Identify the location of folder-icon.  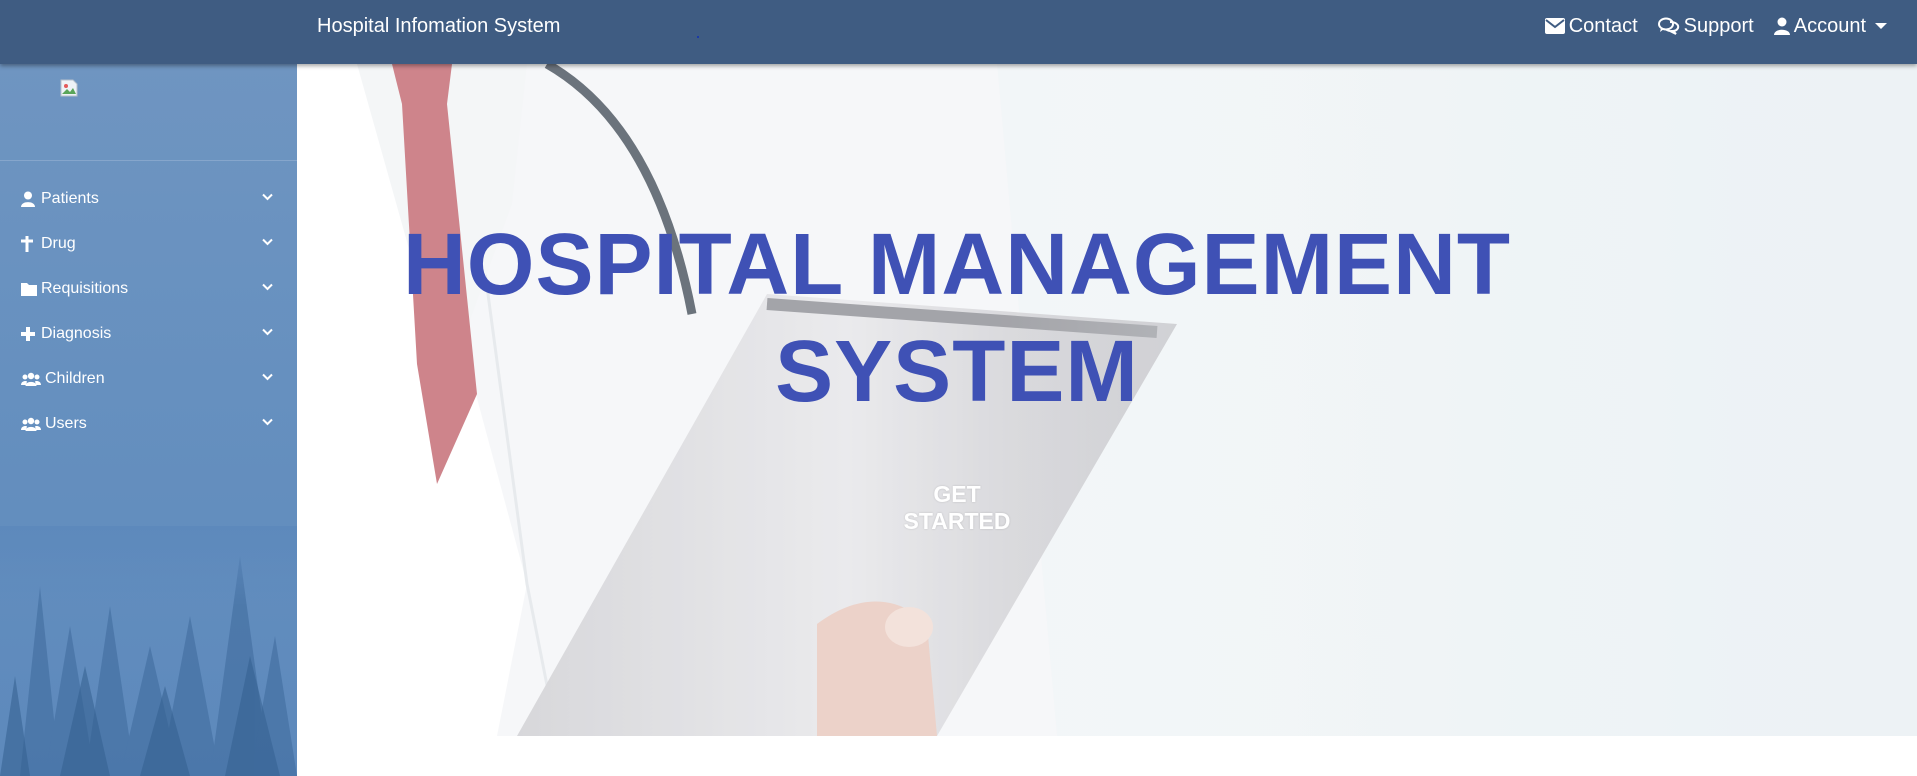
(29, 289).